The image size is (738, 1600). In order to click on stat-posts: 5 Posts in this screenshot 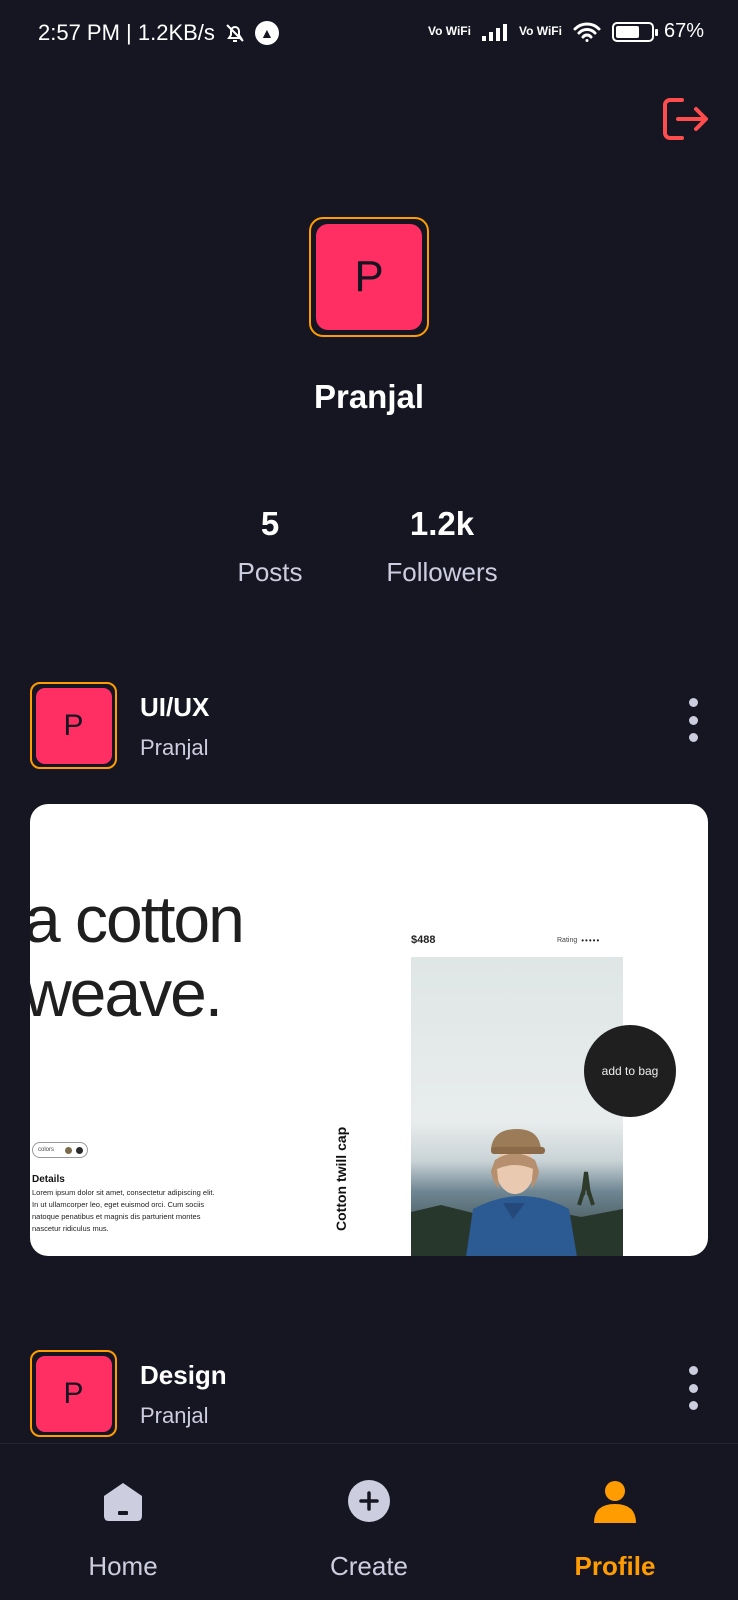, I will do `click(270, 546)`.